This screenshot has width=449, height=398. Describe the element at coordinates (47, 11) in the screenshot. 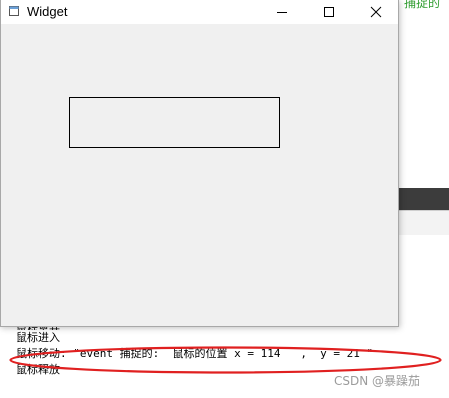

I see `window-title: Widget` at that location.